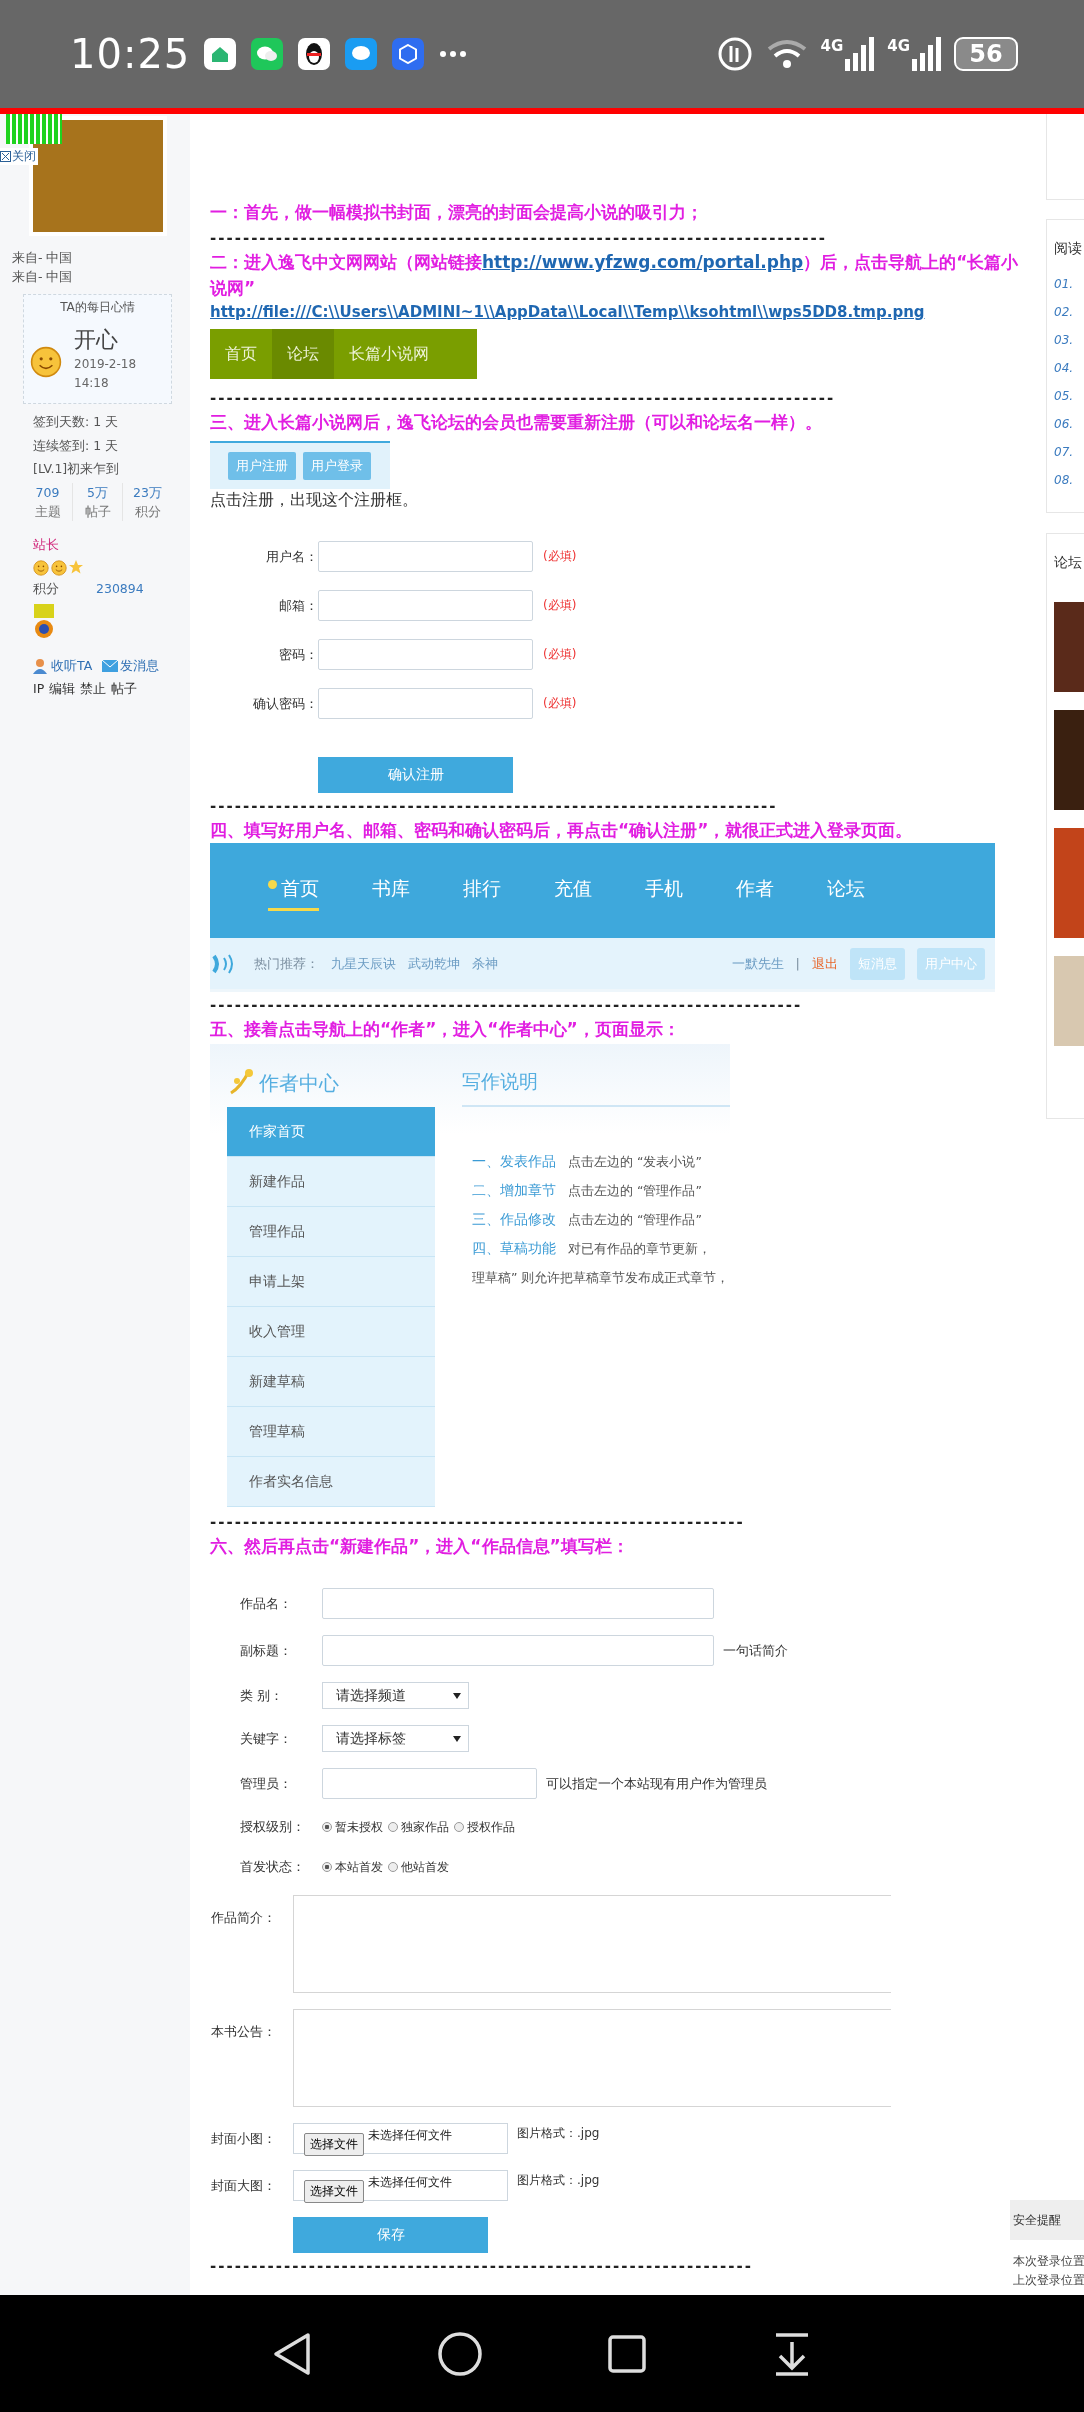 This screenshot has height=2412, width=1084. Describe the element at coordinates (425, 1867) in the screenshot. I see `radio-label: 他站首发` at that location.